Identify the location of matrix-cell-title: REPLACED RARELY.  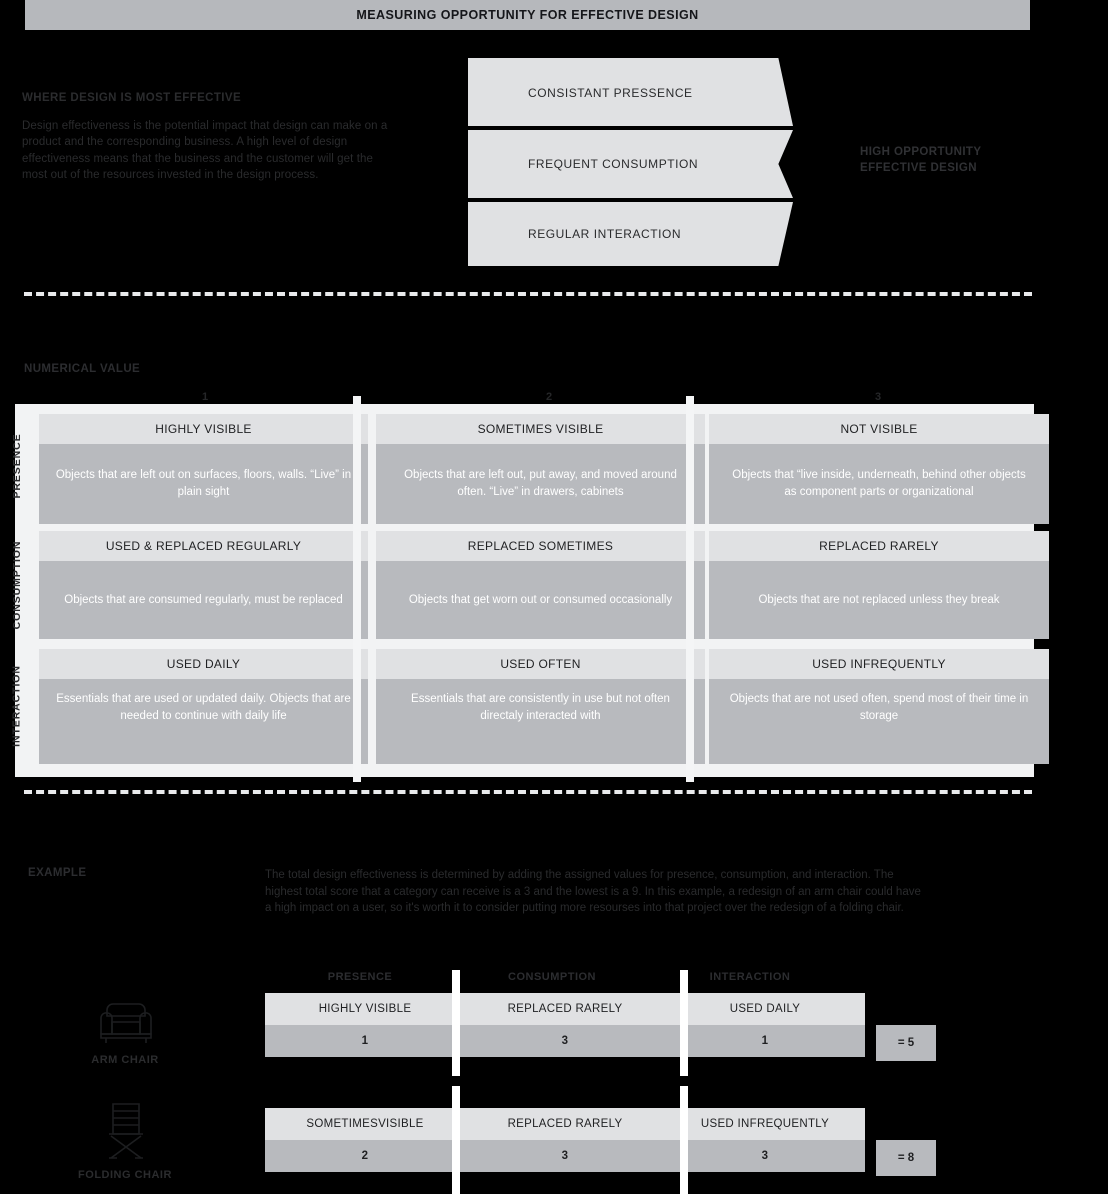
(879, 546).